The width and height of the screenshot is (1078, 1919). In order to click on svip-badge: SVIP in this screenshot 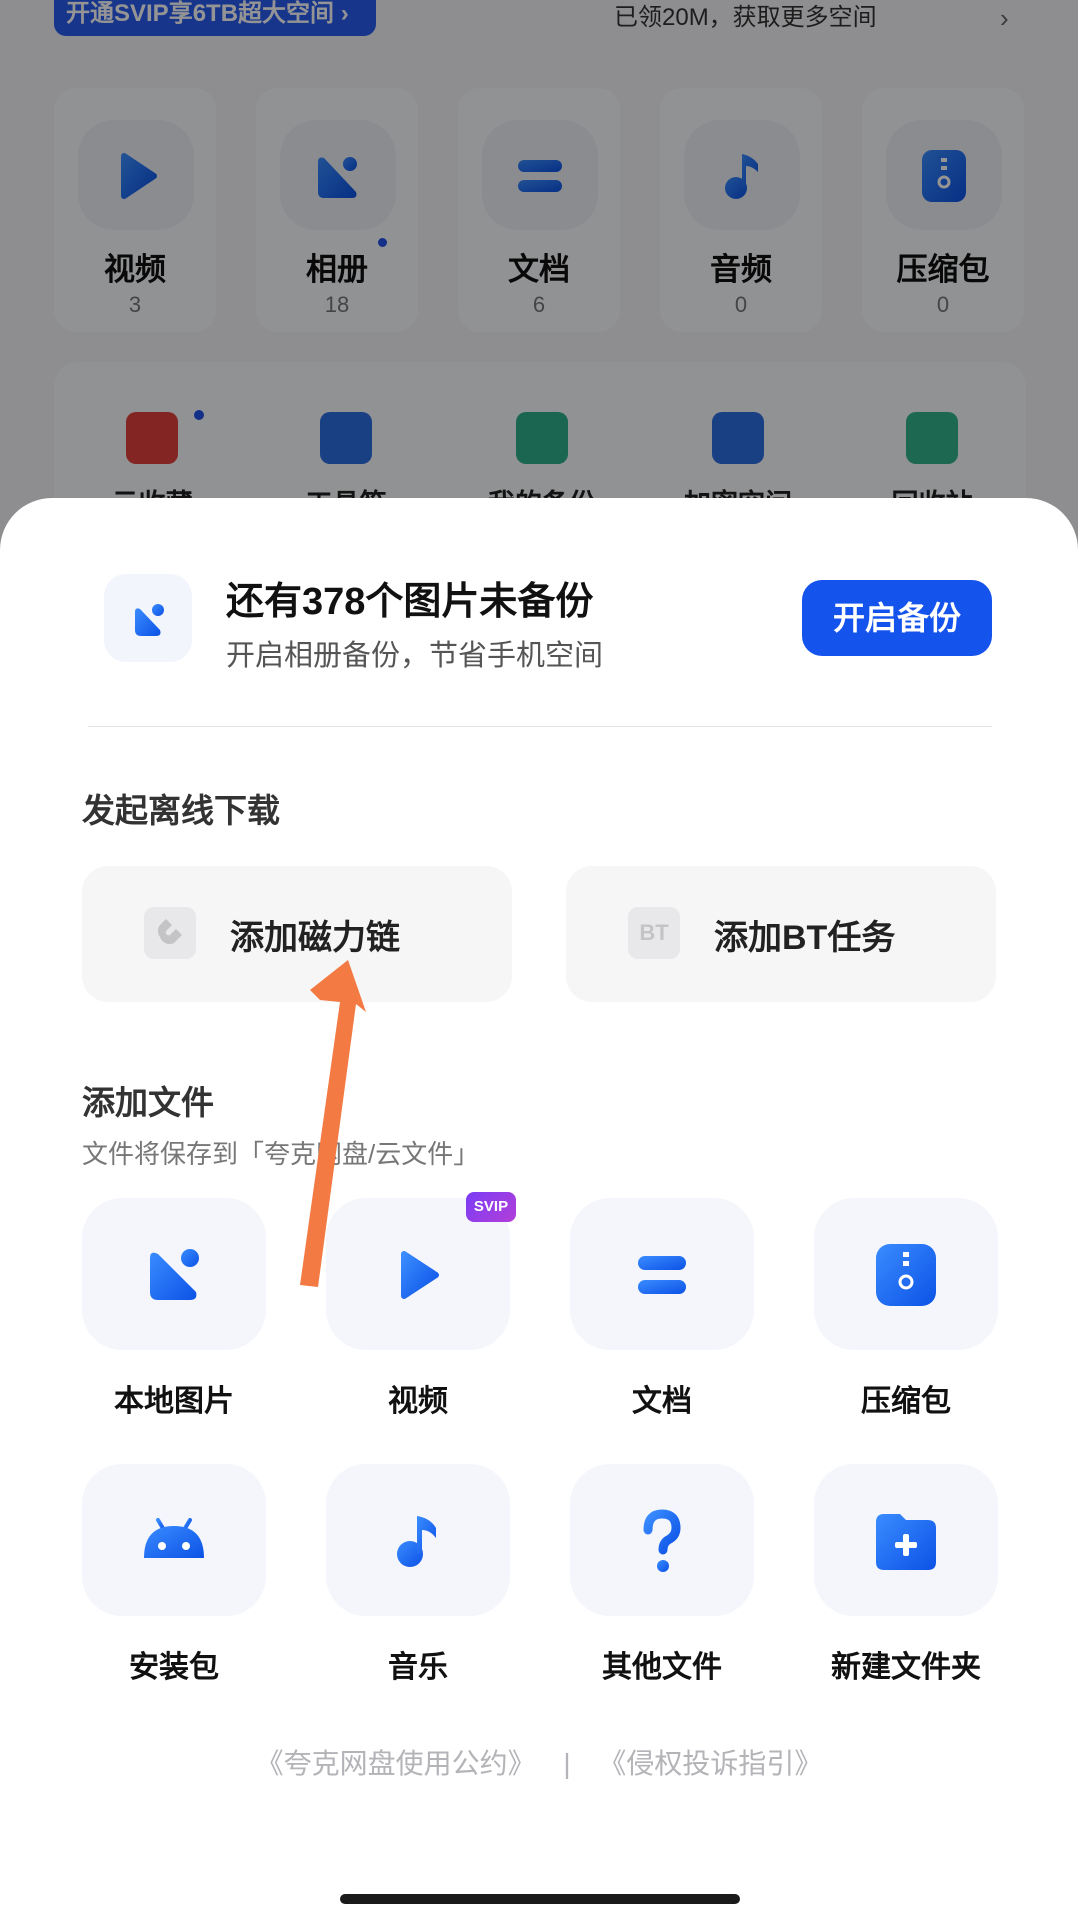, I will do `click(491, 1207)`.